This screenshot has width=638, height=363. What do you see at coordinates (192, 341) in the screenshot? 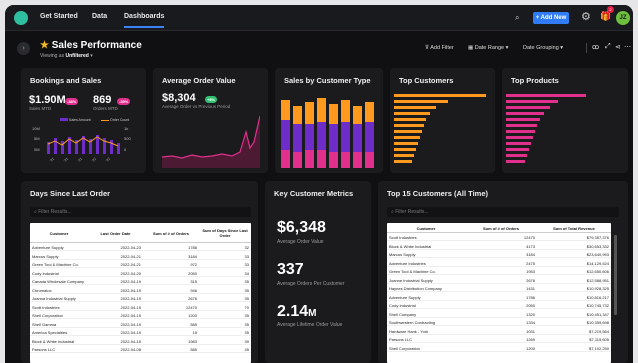
I see `table-cell: 1983` at bounding box center [192, 341].